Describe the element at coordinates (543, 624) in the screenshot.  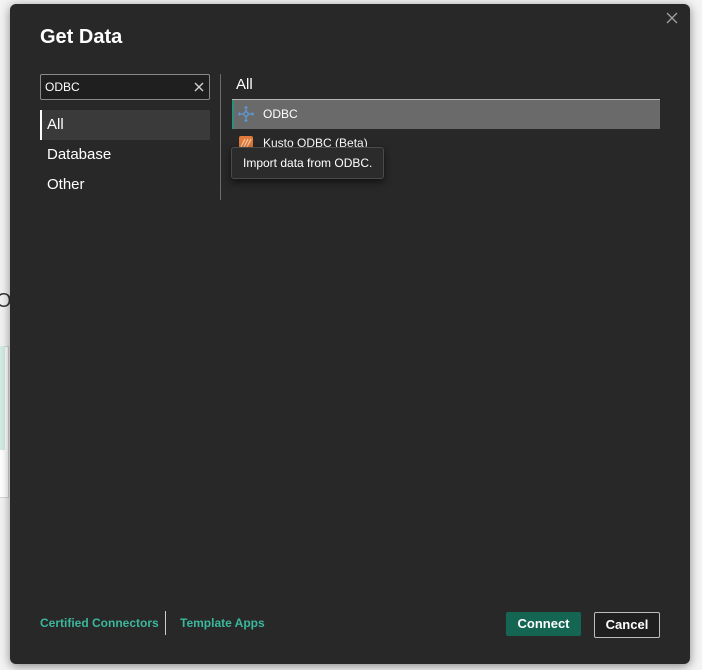
I see `connect-button: Connect` at that location.